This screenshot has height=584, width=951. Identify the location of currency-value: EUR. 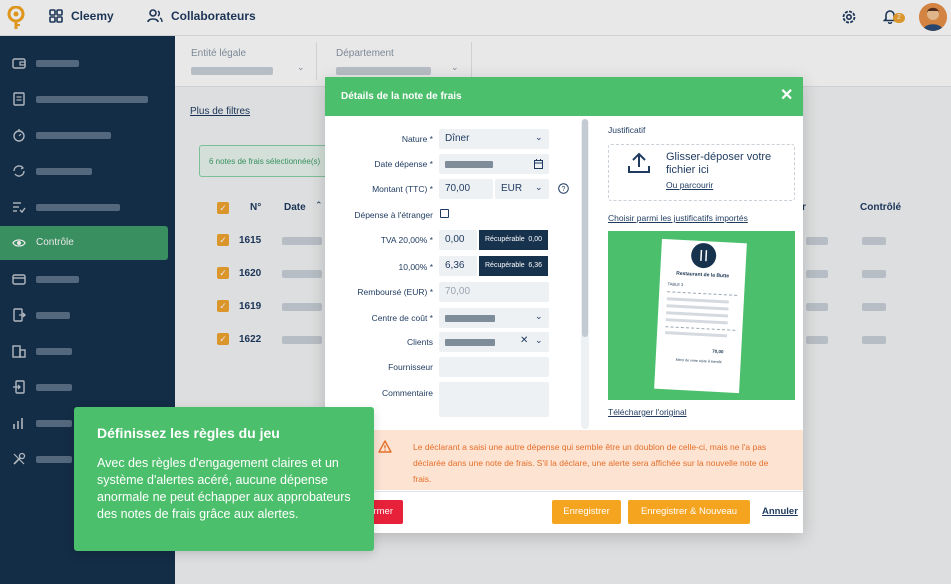
(512, 188).